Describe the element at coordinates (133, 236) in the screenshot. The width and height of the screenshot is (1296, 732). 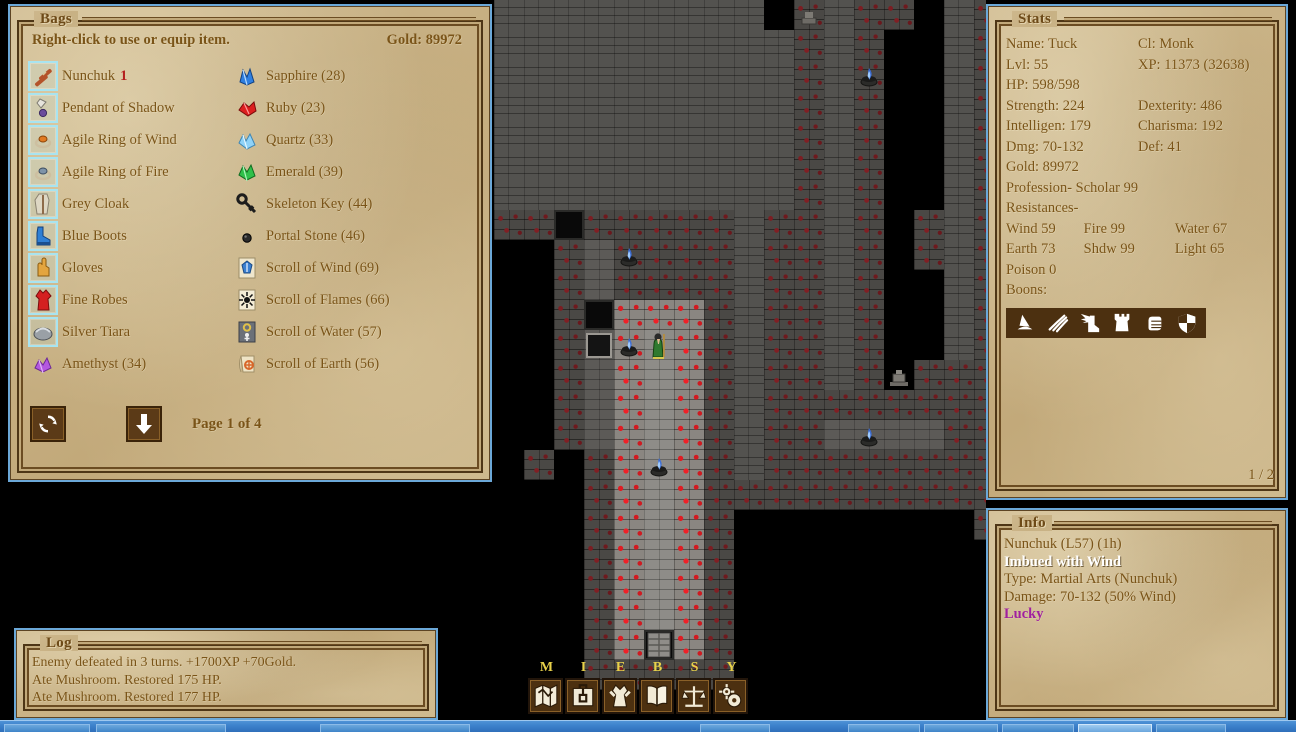
I see `bag-item: Blue Boots` at that location.